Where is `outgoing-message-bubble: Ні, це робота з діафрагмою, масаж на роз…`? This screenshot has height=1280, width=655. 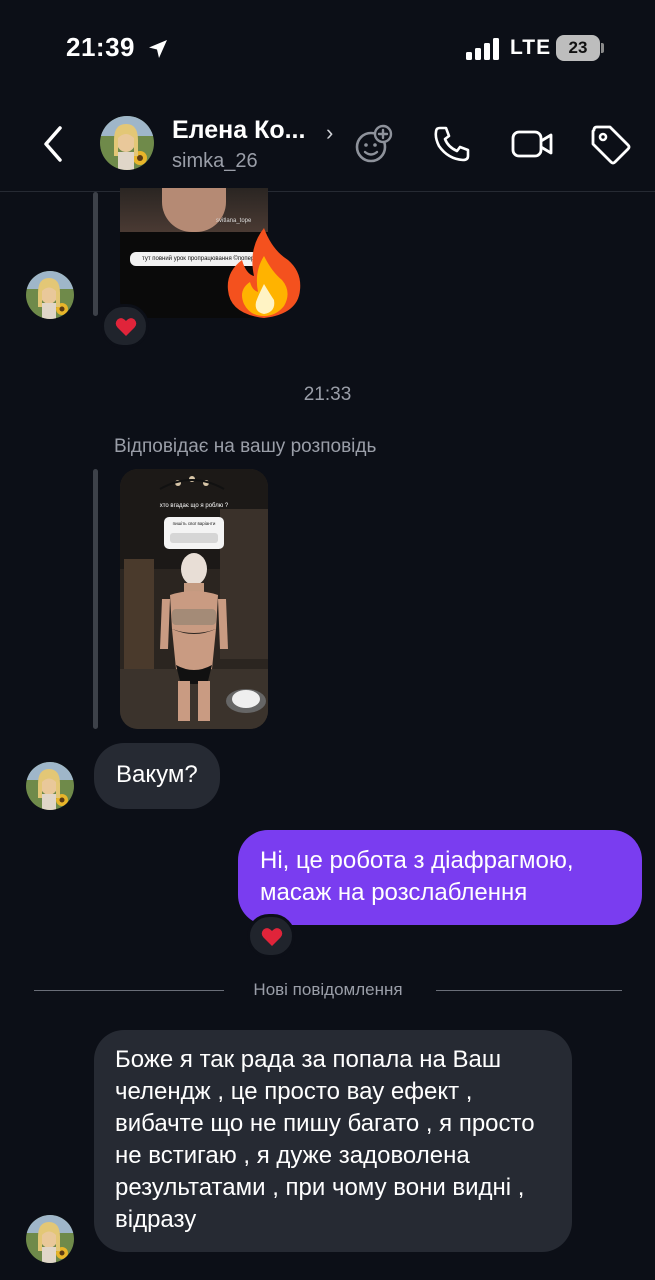 outgoing-message-bubble: Ні, це робота з діафрагмою, масаж на роз… is located at coordinates (440, 877).